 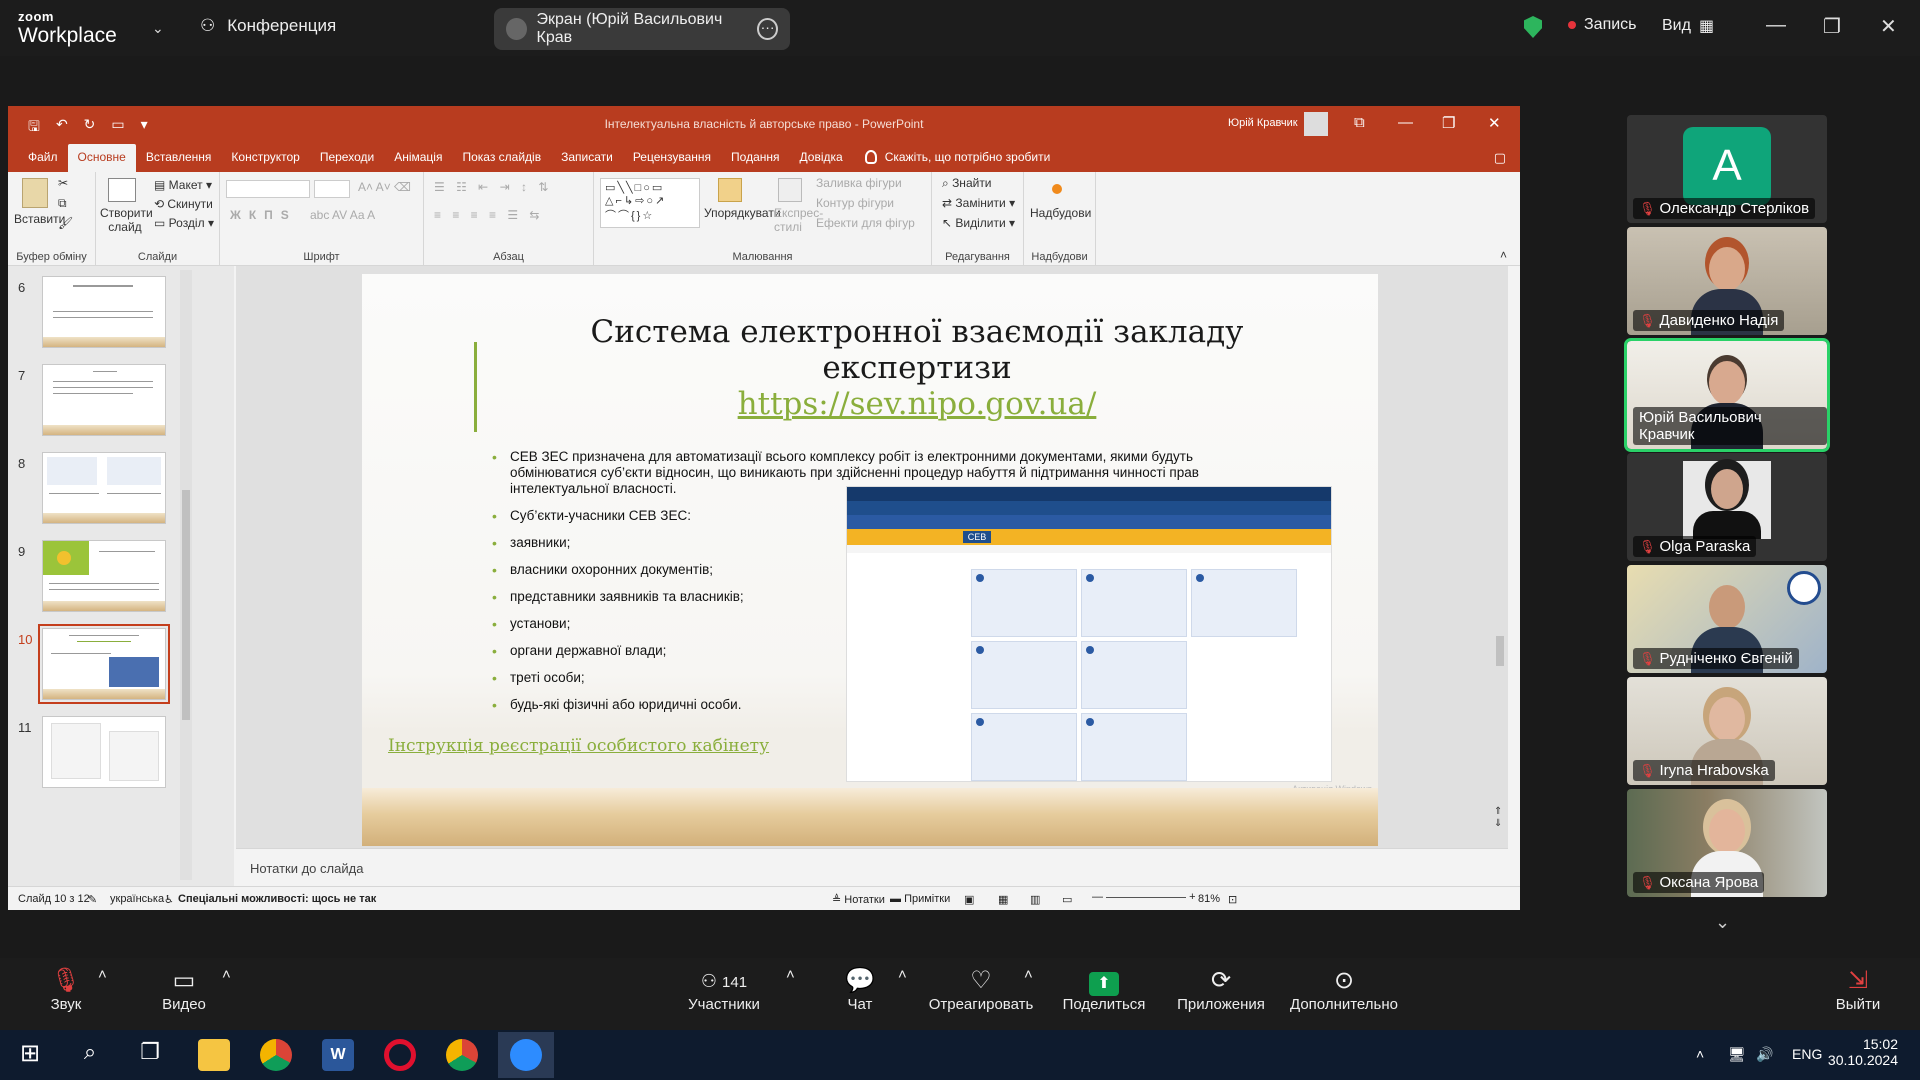 I want to click on slide-sorter-icon: ▦, so click(x=1003, y=899).